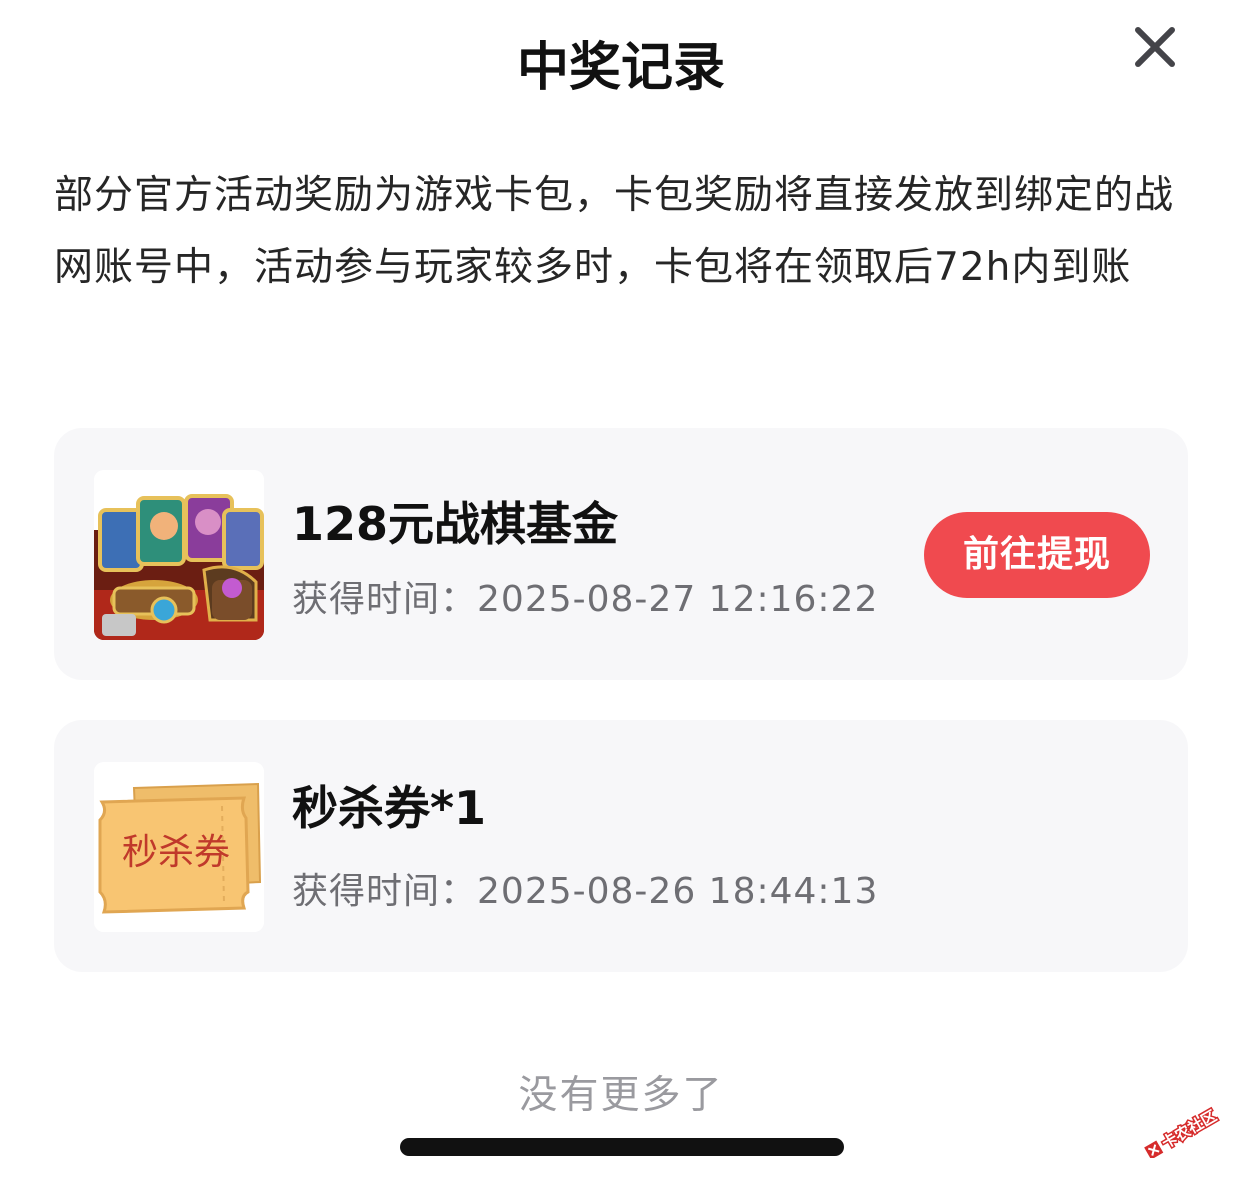  What do you see at coordinates (389, 808) in the screenshot?
I see `prize-title: 秒杀券*1` at bounding box center [389, 808].